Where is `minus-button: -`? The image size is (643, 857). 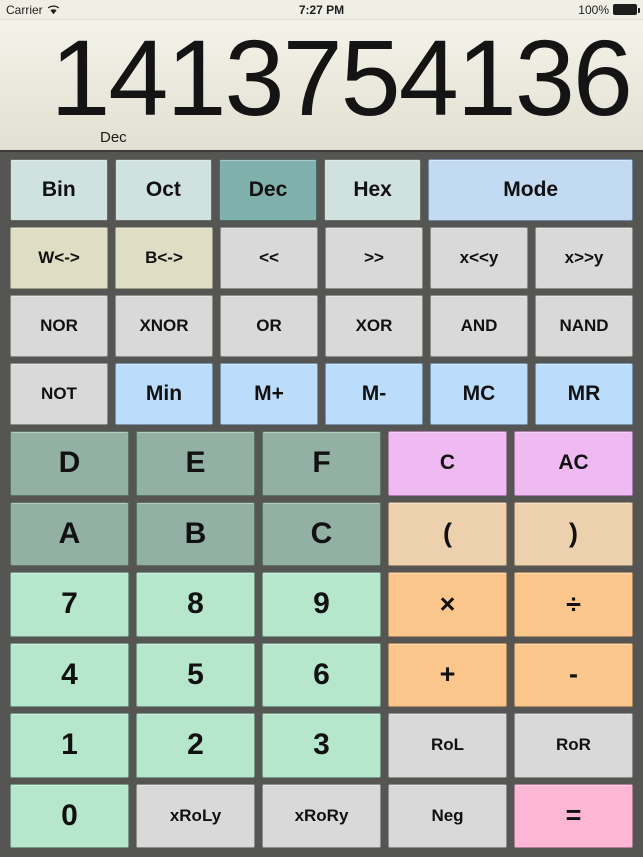 minus-button: - is located at coordinates (573, 674).